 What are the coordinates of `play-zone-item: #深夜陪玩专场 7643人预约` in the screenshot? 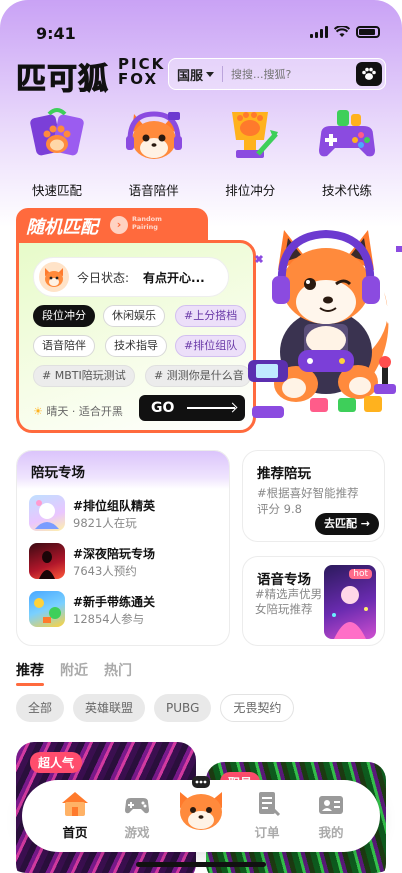 It's located at (124, 563).